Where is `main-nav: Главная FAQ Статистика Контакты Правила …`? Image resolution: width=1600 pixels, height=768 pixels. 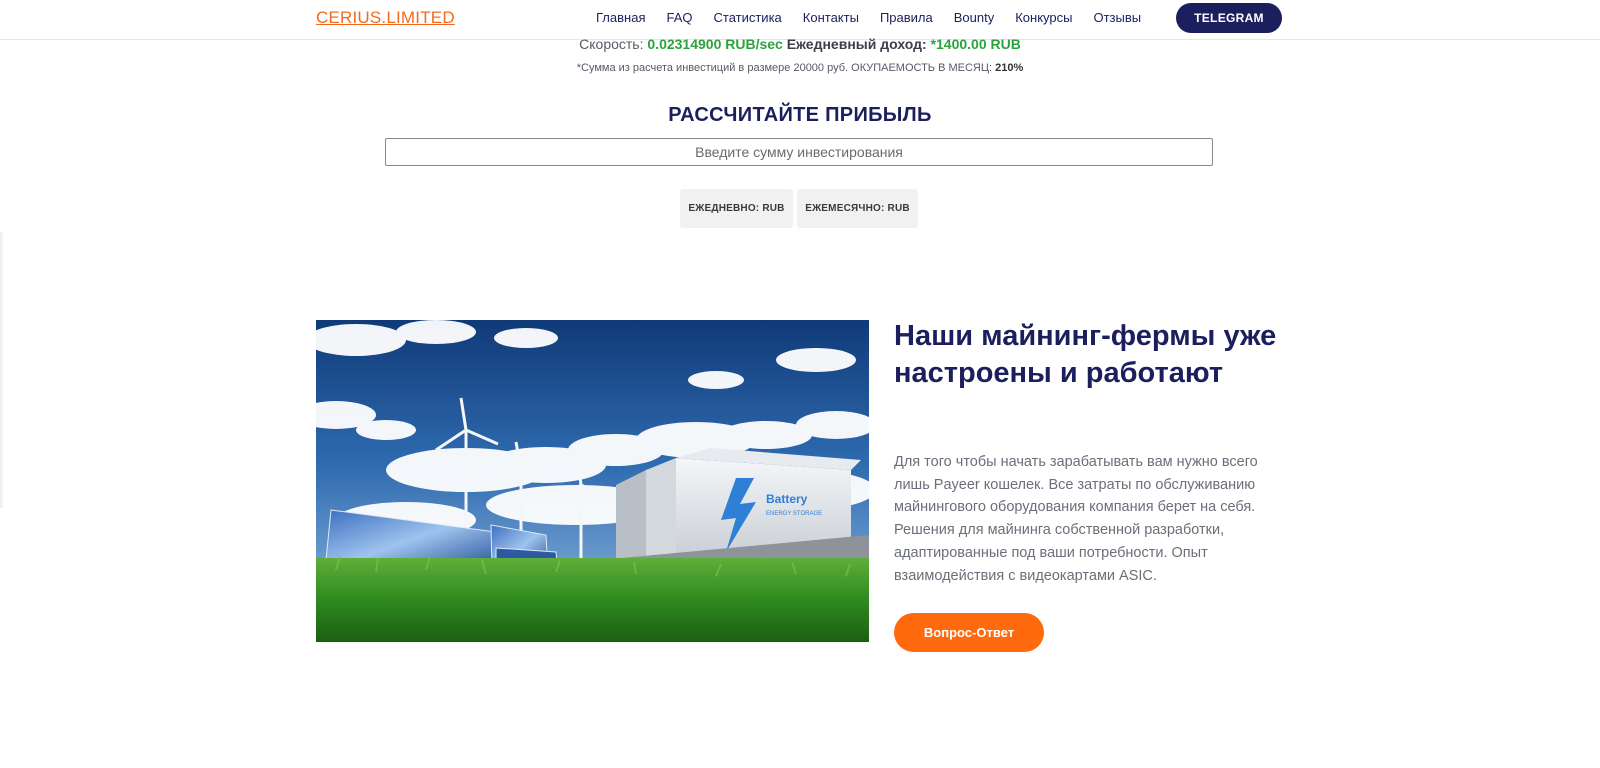
main-nav: Главная FAQ Статистика Контакты Правила … is located at coordinates (879, 17).